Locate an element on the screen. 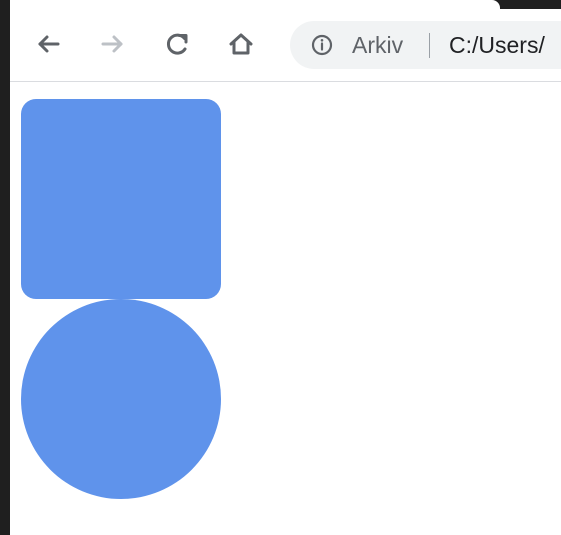 The height and width of the screenshot is (535, 561). browser-toolbar: Arkiv C:/Users/ is located at coordinates (285, 45).